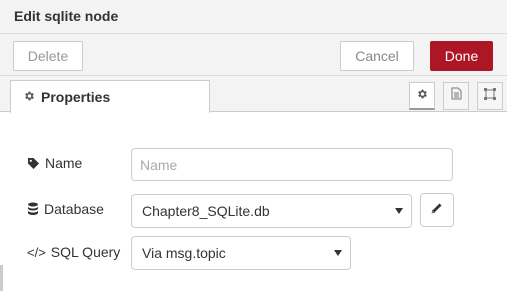  What do you see at coordinates (292, 164) in the screenshot?
I see `name-field` at bounding box center [292, 164].